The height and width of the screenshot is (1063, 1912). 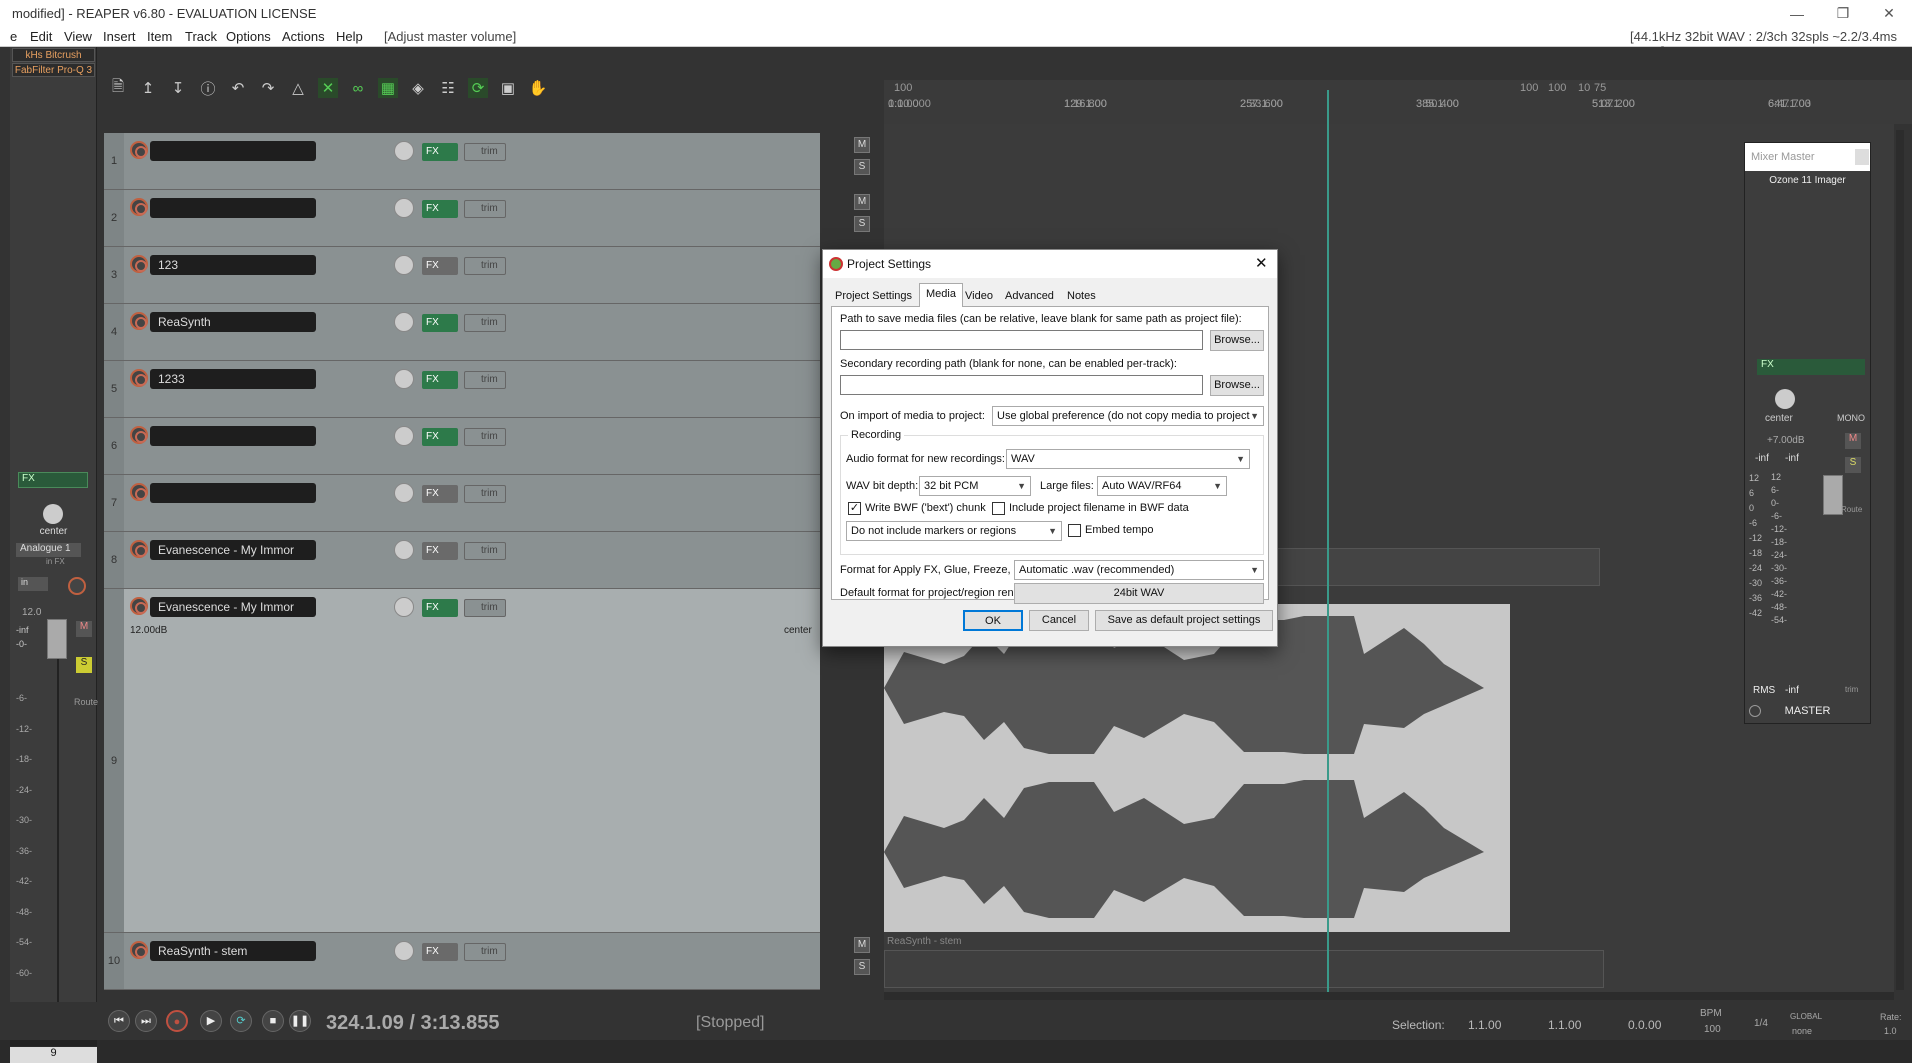 I want to click on vertical-scrollbar, so click(x=1900, y=560).